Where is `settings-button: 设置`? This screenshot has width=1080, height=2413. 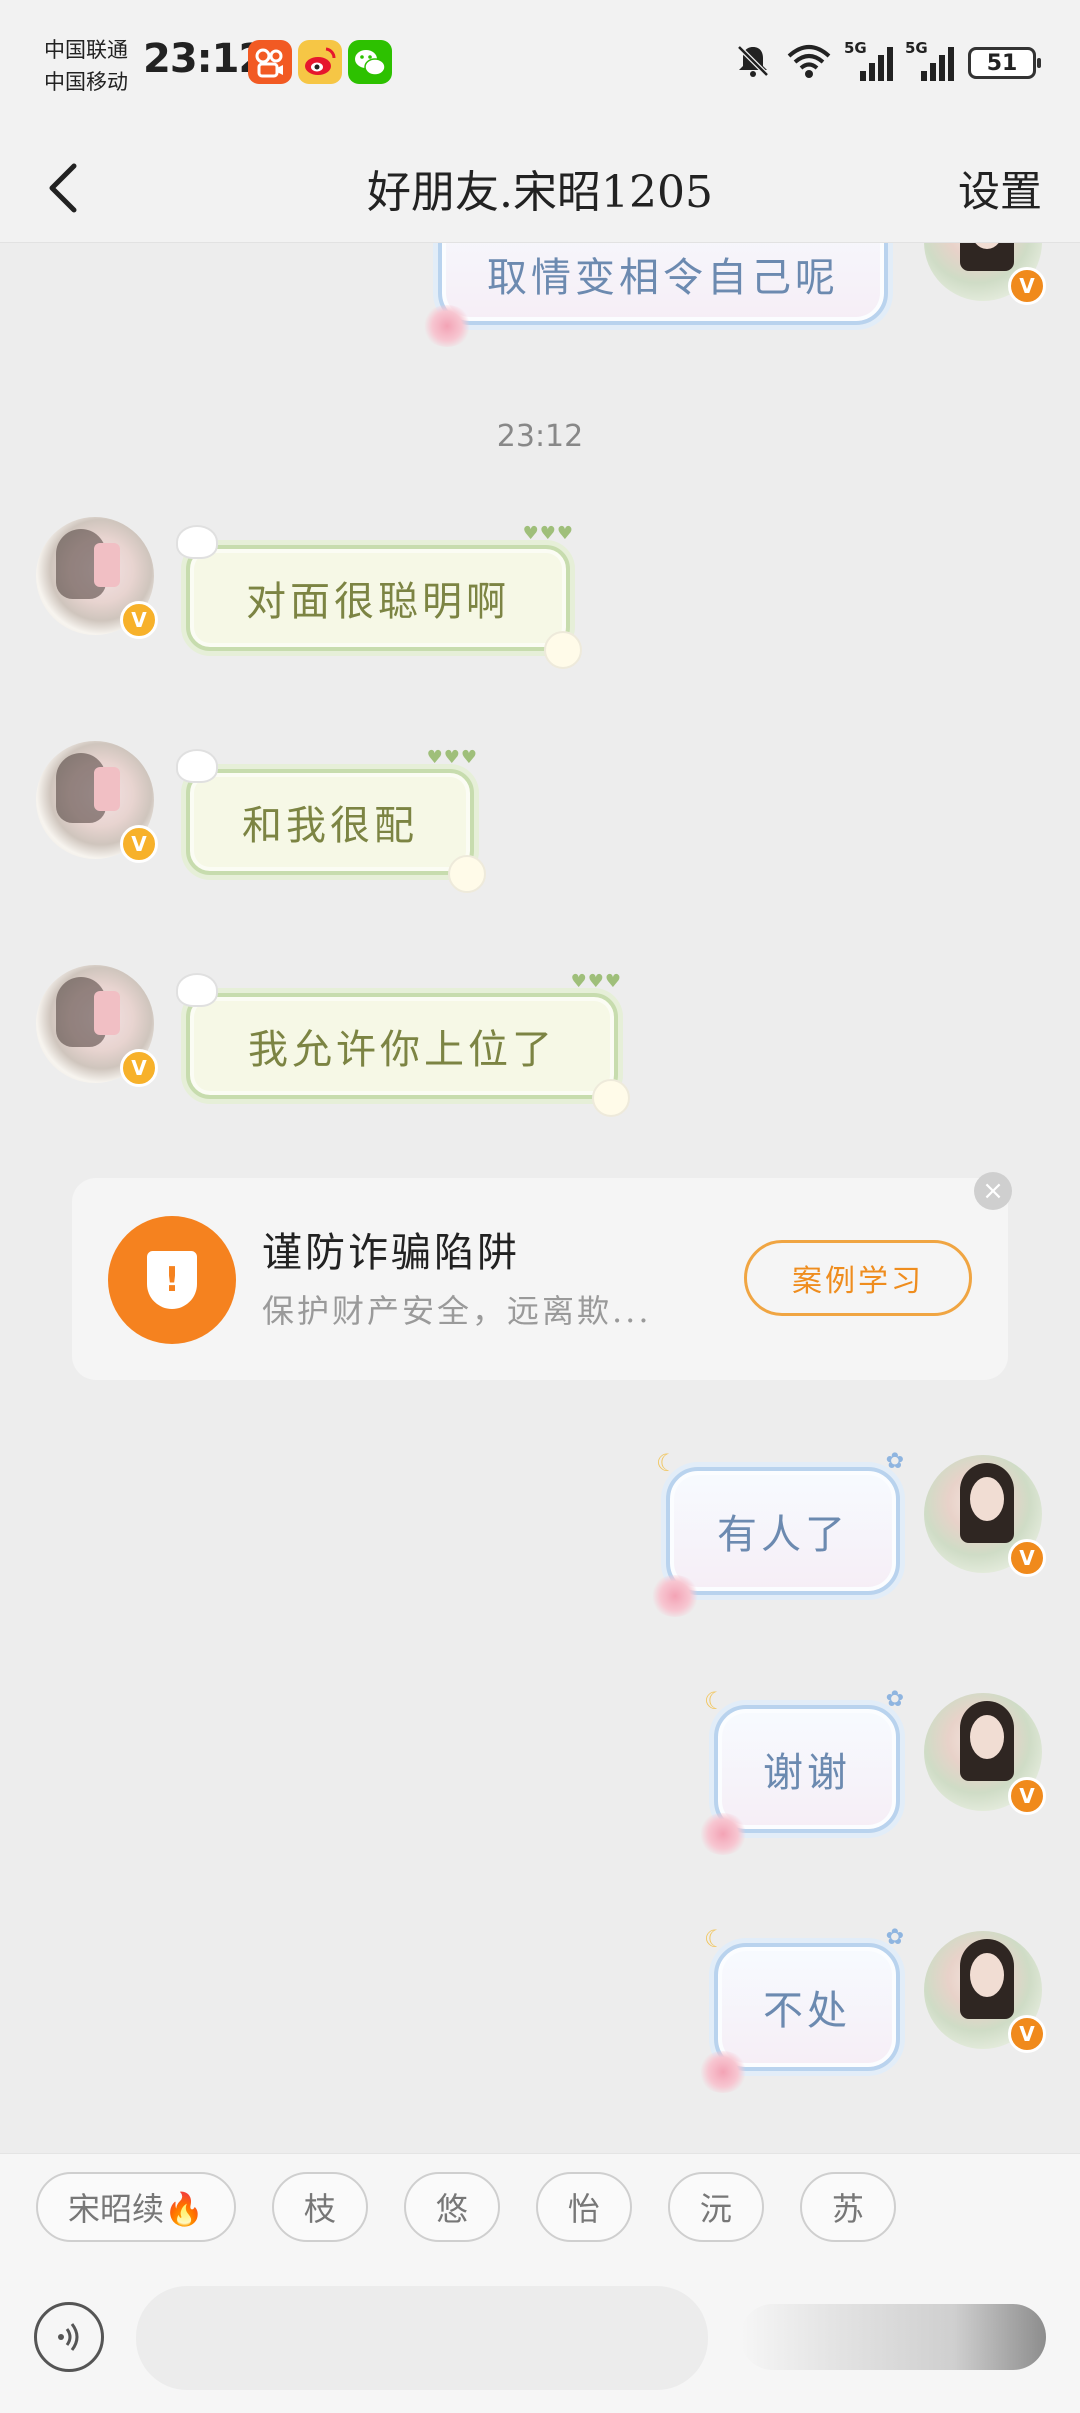 settings-button: 设置 is located at coordinates (1000, 188).